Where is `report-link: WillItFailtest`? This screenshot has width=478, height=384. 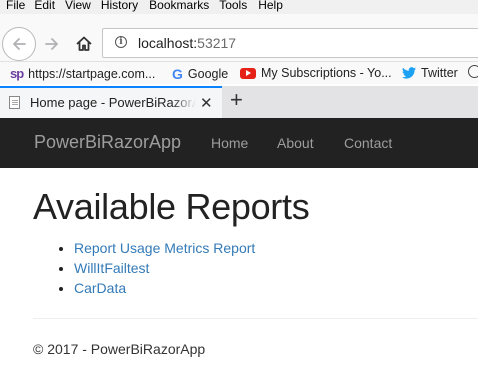
report-link: WillItFailtest is located at coordinates (111, 268).